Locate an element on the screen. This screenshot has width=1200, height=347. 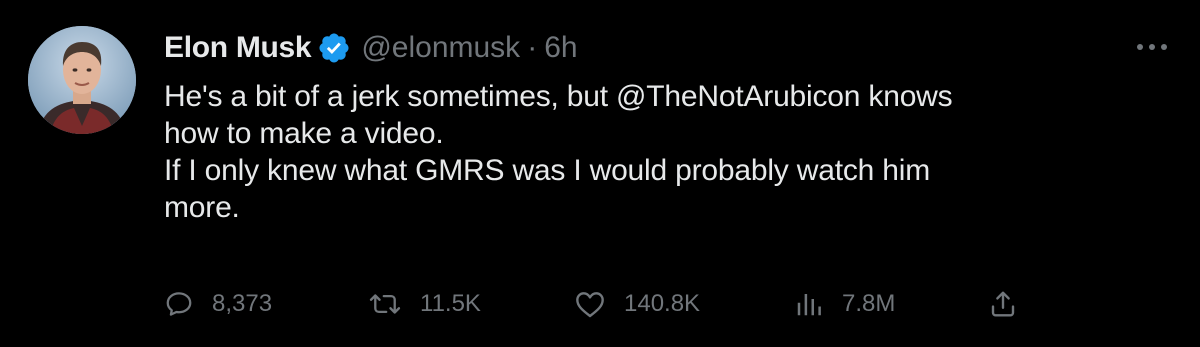
action-bar: 8,373 11.5K 140.8K 7.8M is located at coordinates (614, 304).